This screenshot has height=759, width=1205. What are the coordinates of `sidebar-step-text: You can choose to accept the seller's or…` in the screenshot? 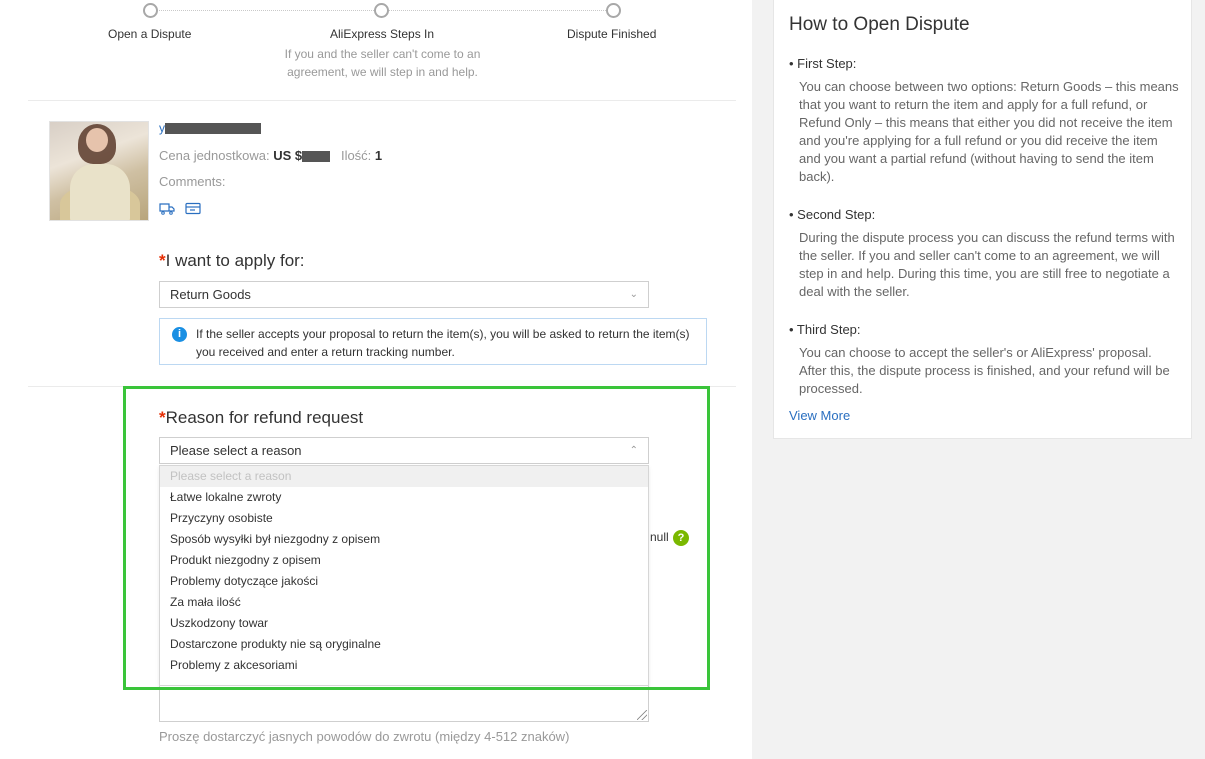 It's located at (984, 370).